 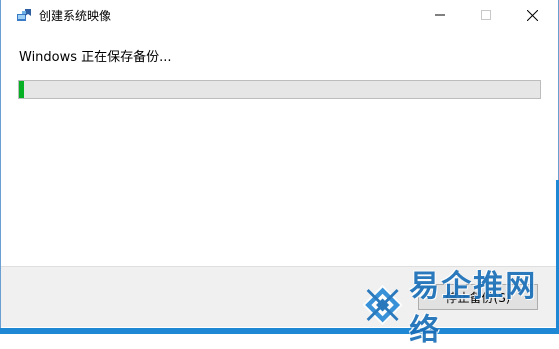 I want to click on watermark-logo-icon, so click(x=382, y=305).